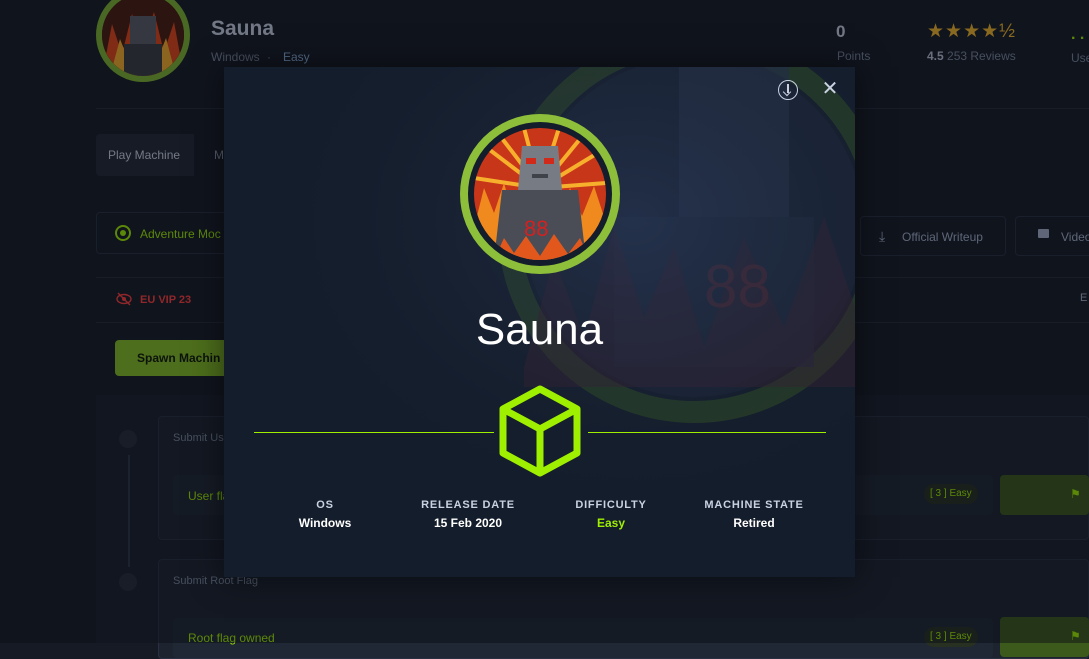  I want to click on video-button: Video, so click(1052, 236).